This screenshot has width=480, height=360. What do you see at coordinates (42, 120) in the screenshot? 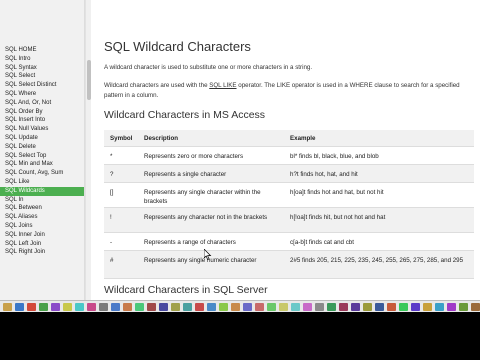
I see `sidebar-item: SQL Insert Into` at bounding box center [42, 120].